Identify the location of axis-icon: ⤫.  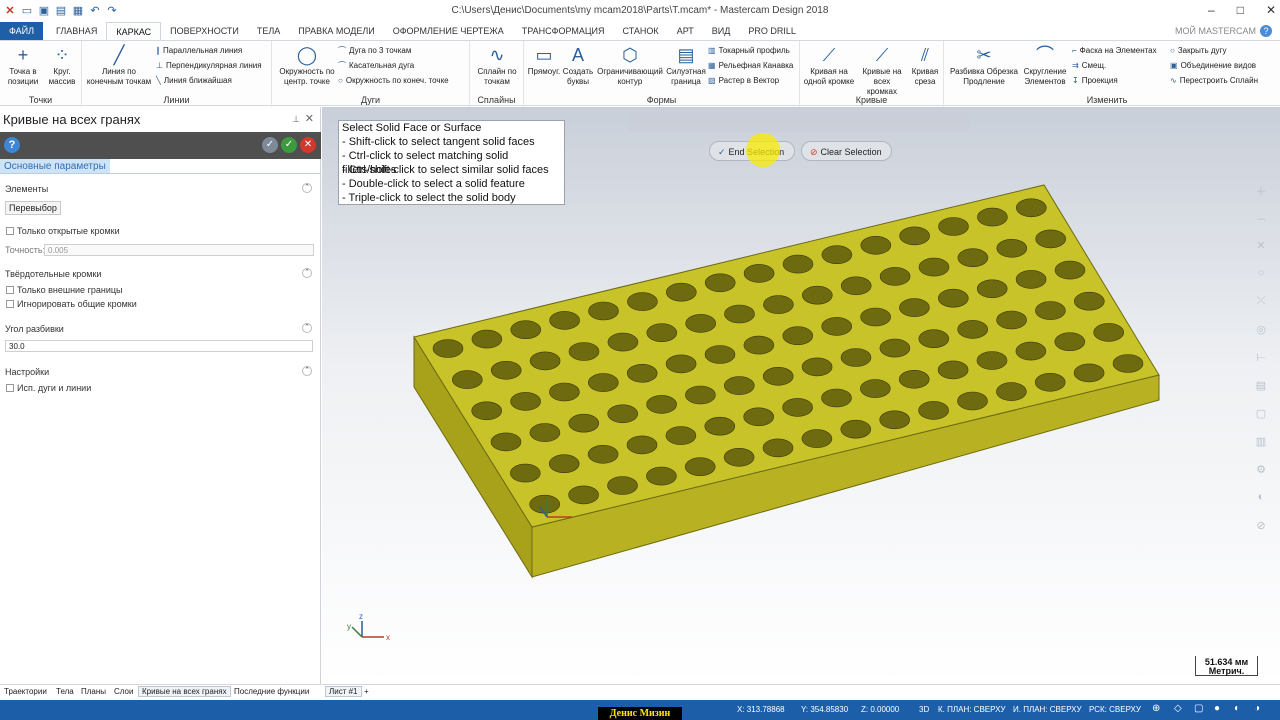
(1261, 309).